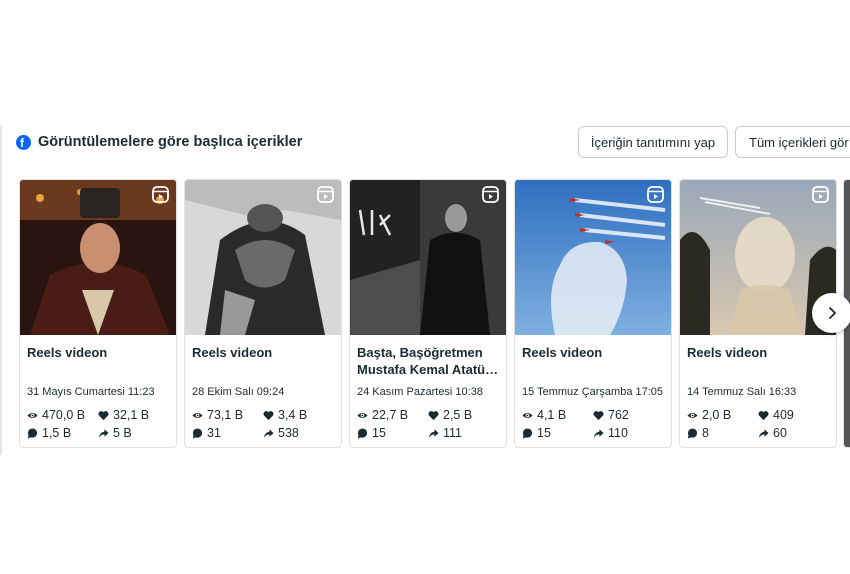 Image resolution: width=850 pixels, height=574 pixels. I want to click on shares-count: 111, so click(453, 433).